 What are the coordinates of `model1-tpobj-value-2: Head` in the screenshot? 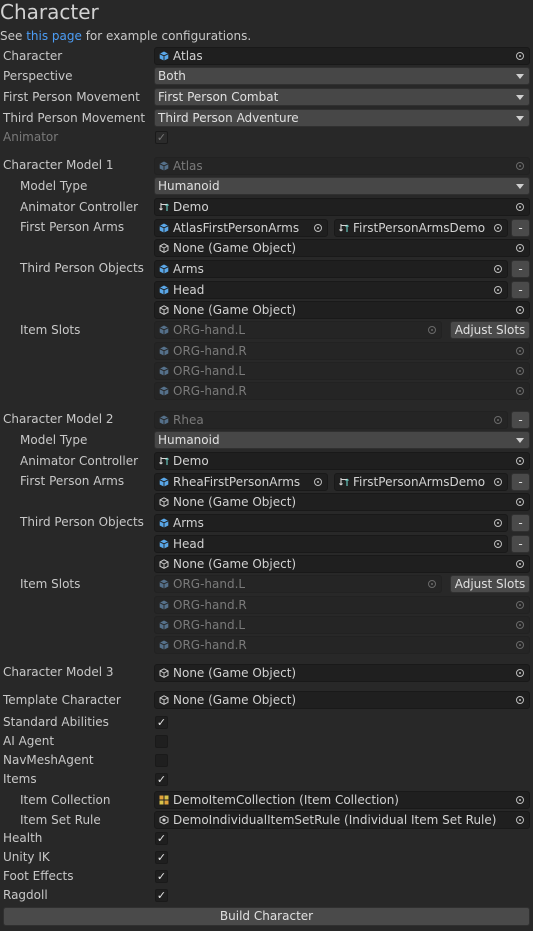 It's located at (189, 290).